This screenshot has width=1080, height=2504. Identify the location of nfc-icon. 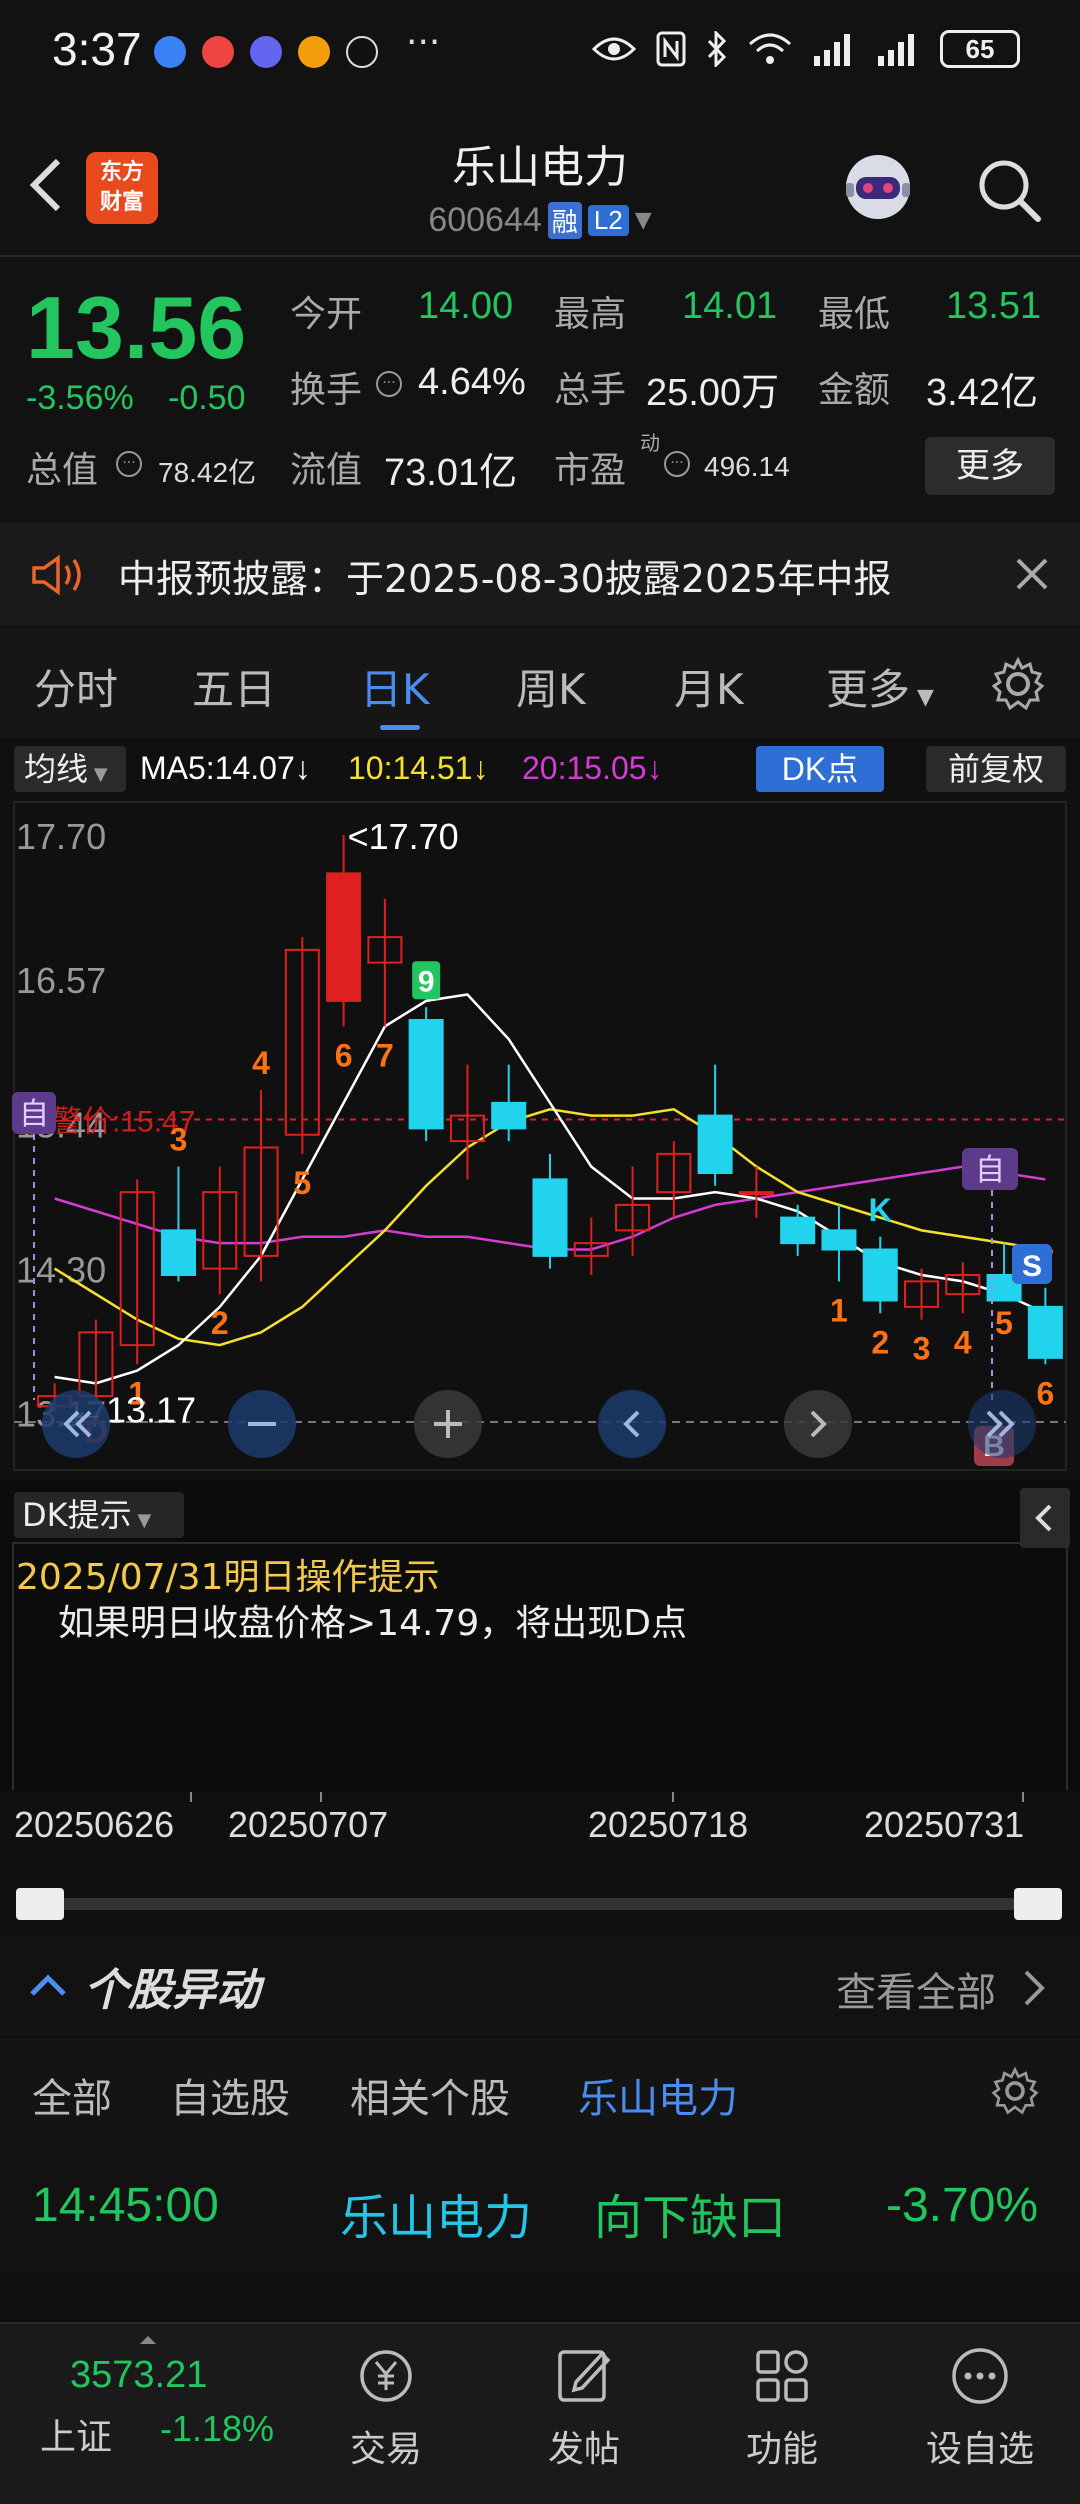
(671, 49).